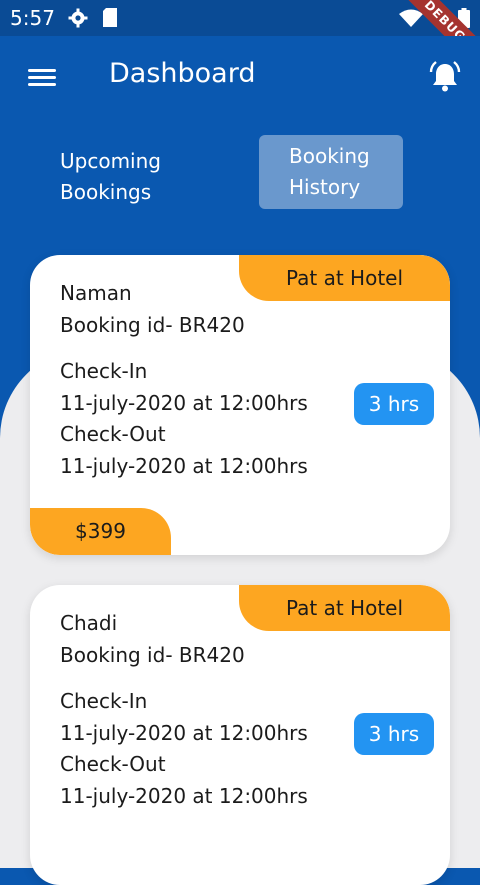 This screenshot has width=480, height=885. What do you see at coordinates (42, 78) in the screenshot?
I see `menu-button` at bounding box center [42, 78].